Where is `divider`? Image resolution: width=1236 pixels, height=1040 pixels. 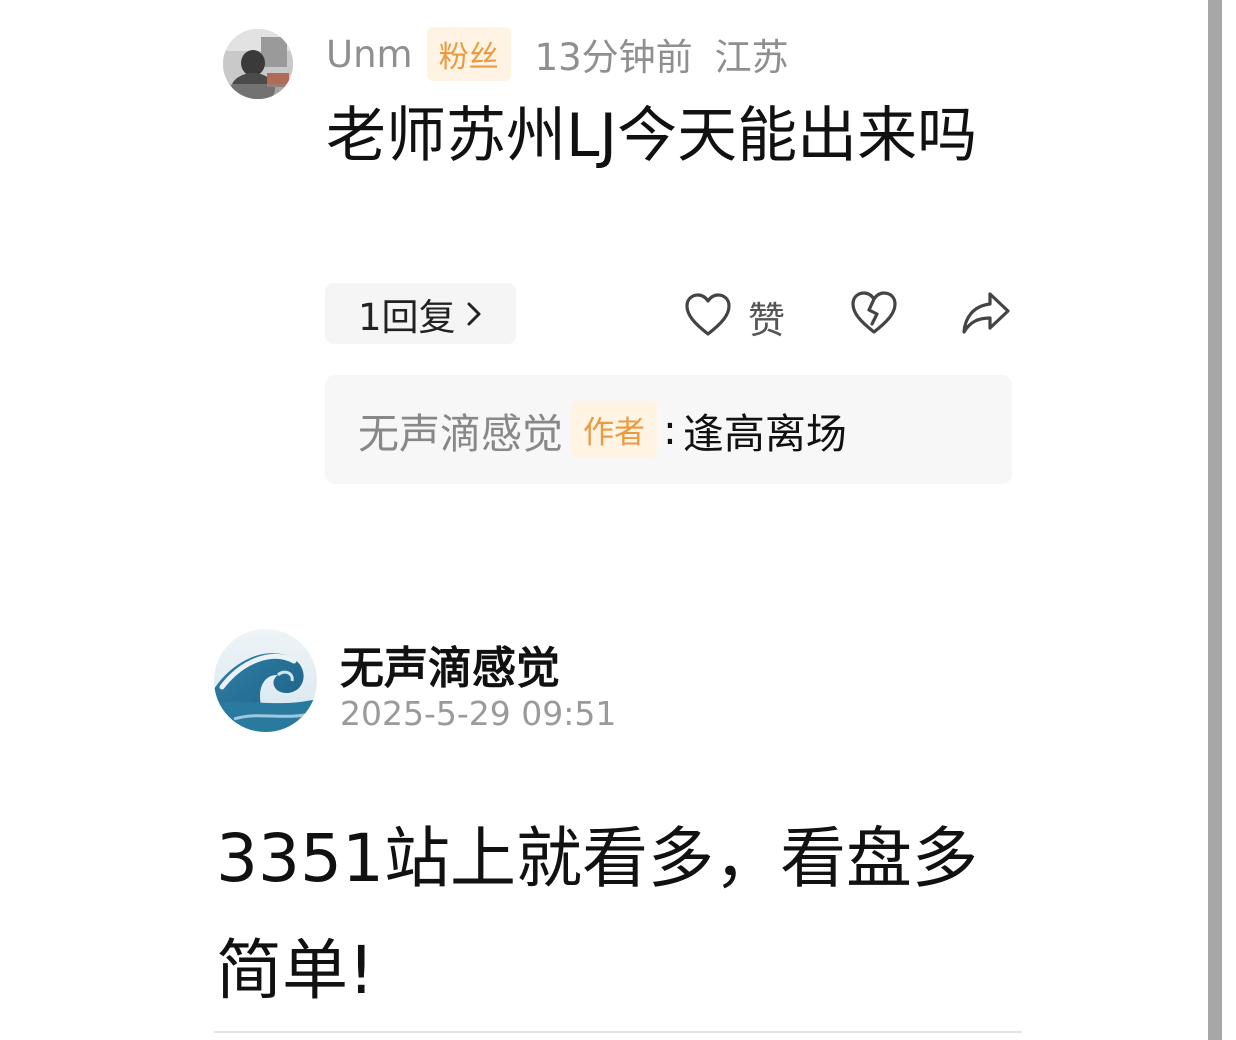
divider is located at coordinates (618, 1032).